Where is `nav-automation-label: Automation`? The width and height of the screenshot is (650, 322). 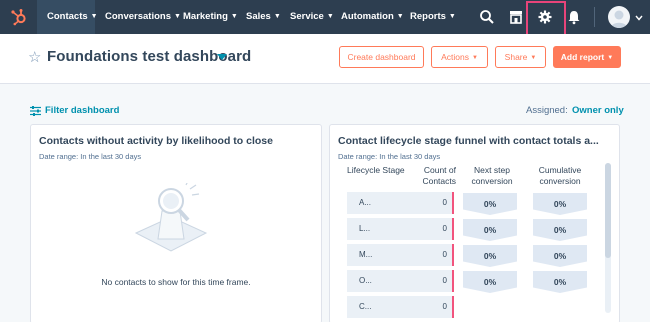 nav-automation-label: Automation is located at coordinates (367, 16).